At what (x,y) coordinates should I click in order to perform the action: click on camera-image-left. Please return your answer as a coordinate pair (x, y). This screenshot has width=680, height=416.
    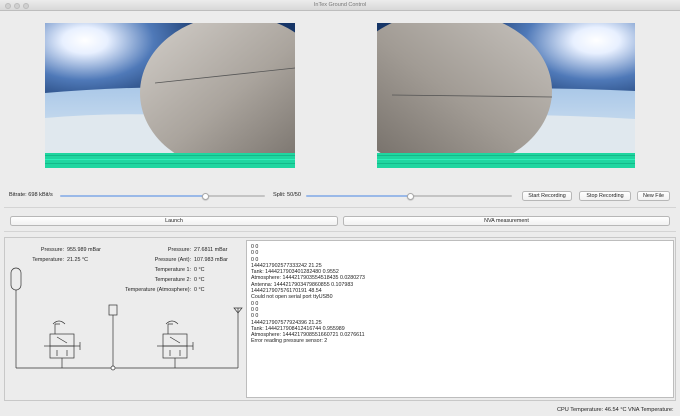
    Looking at the image, I should click on (170, 95).